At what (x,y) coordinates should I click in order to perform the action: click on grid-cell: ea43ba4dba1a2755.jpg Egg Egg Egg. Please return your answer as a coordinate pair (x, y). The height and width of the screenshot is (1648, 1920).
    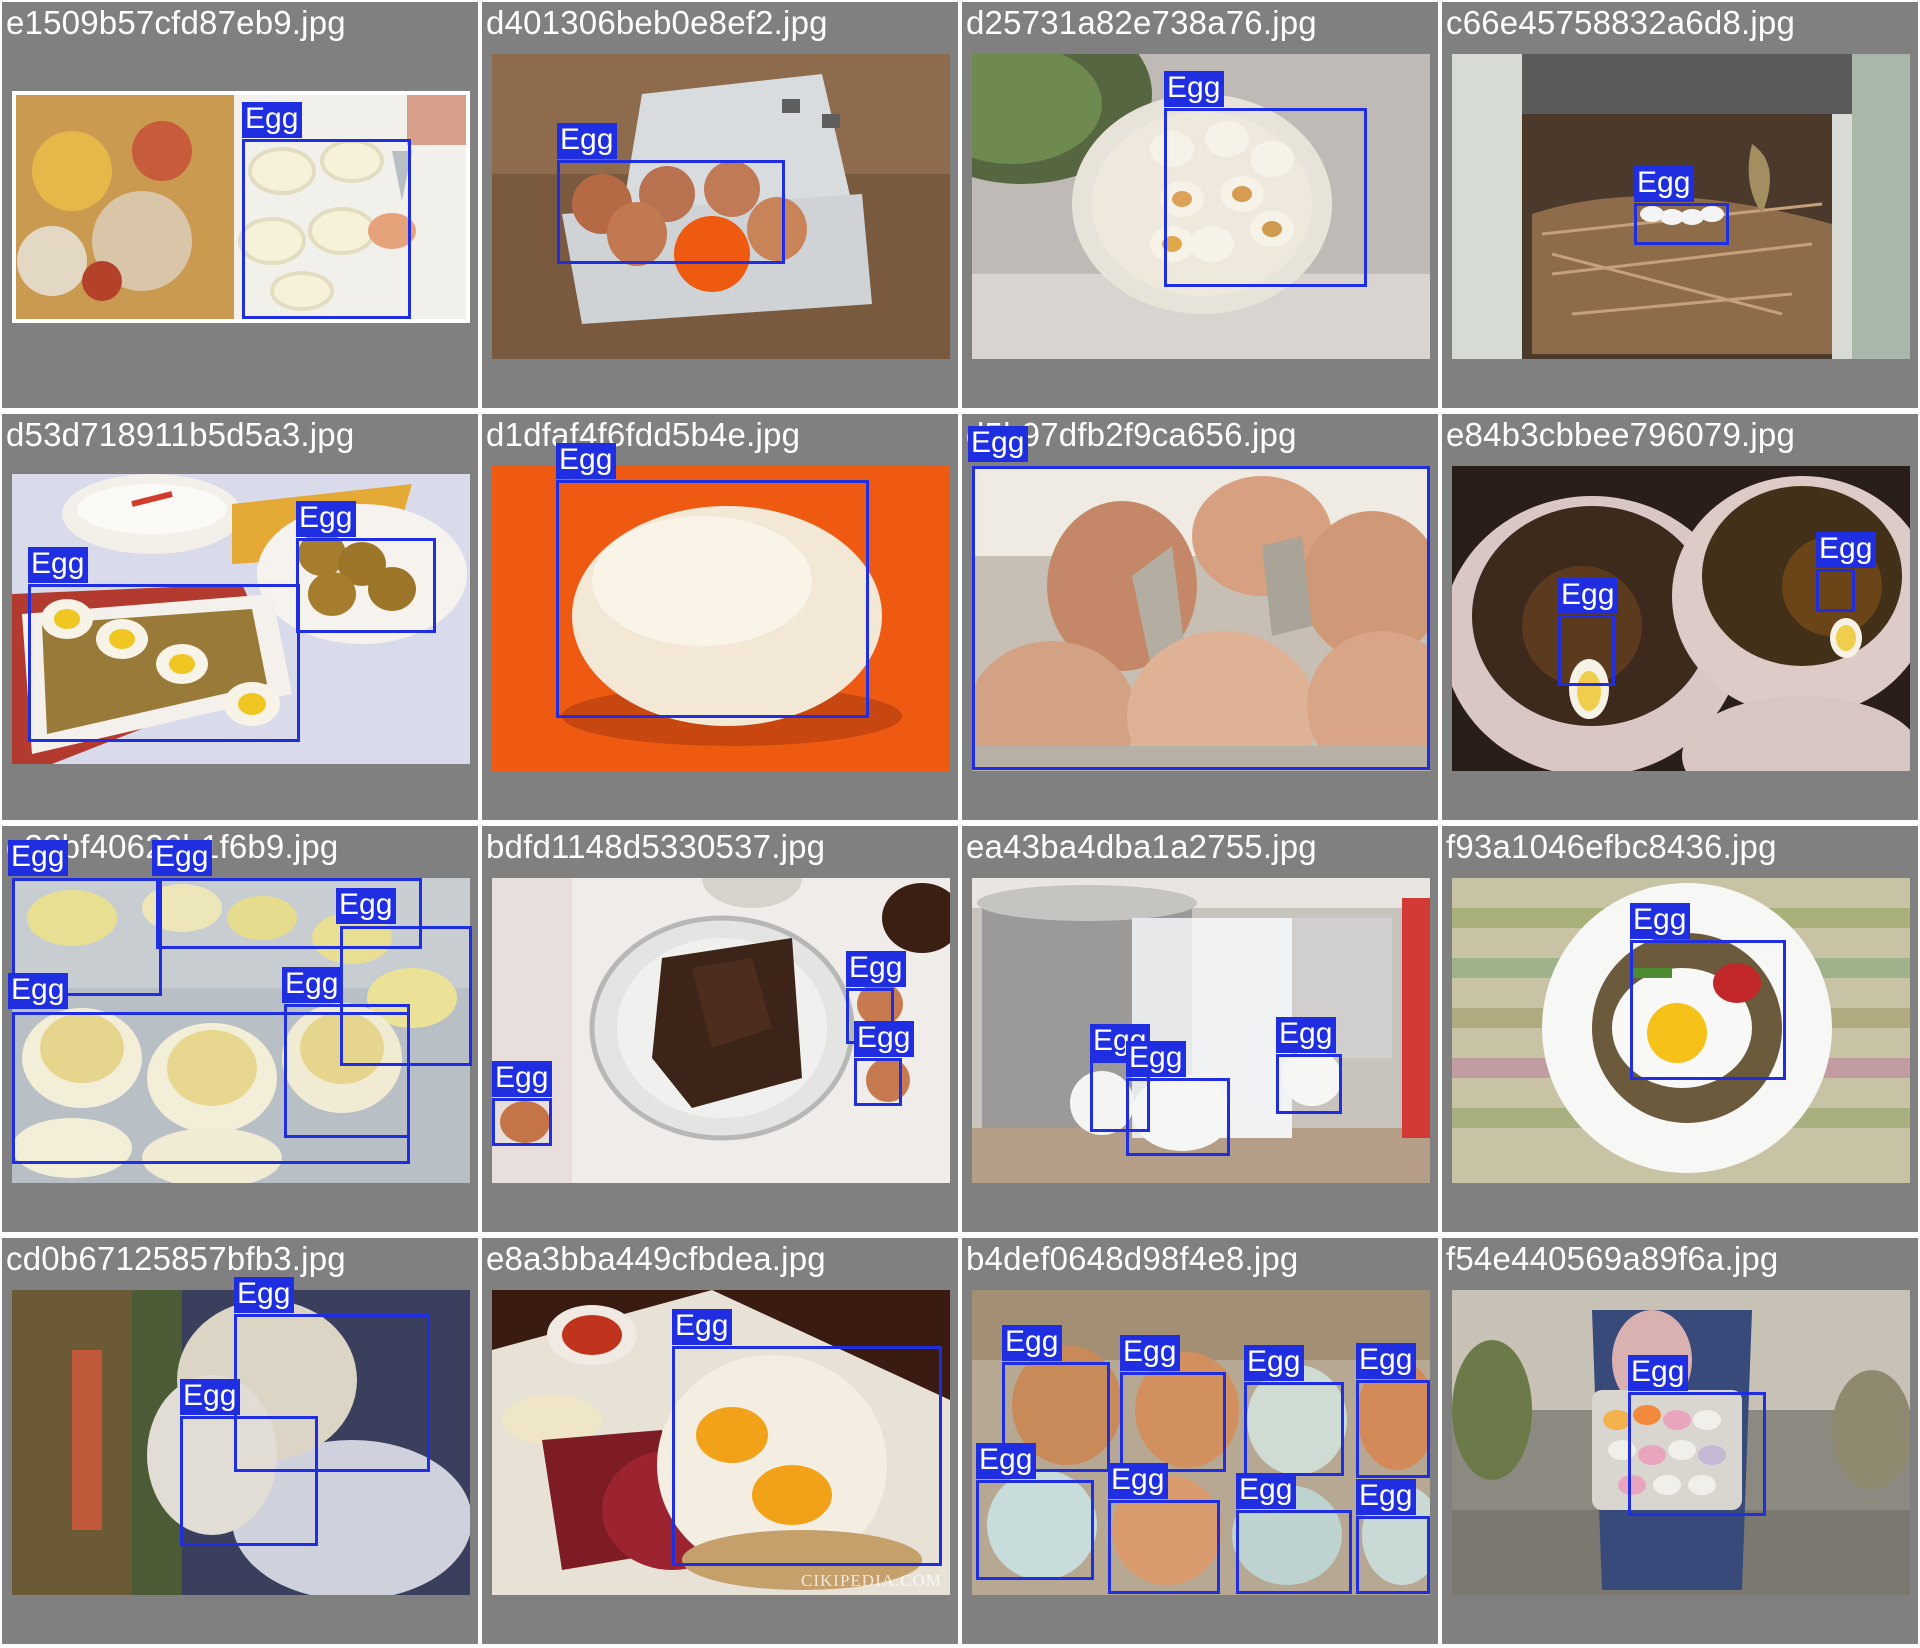
    Looking at the image, I should click on (1200, 1029).